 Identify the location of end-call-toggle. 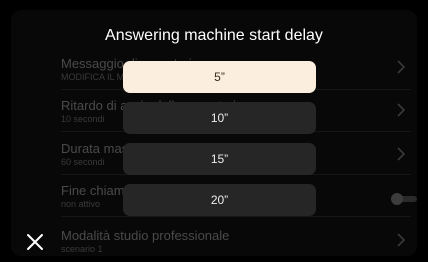
(404, 199).